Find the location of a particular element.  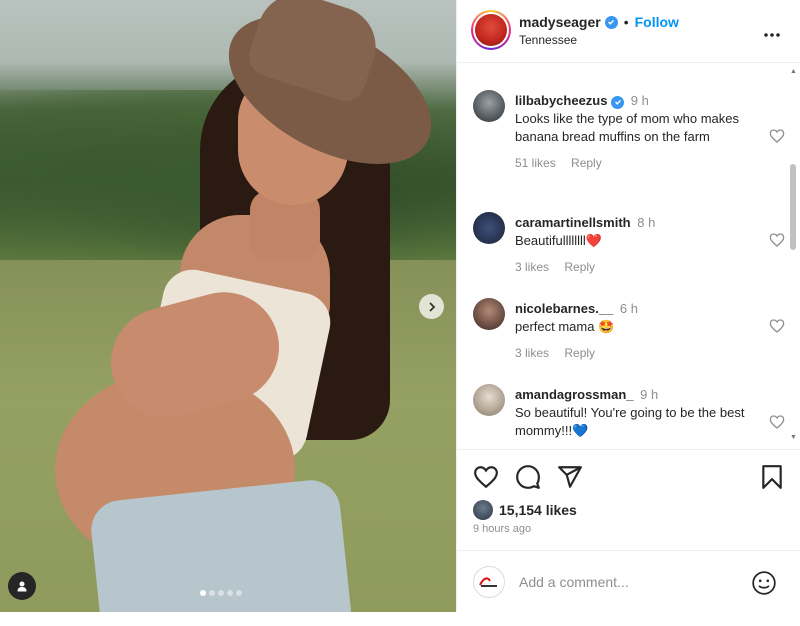

scroll-up-arrow-icon: ▲ is located at coordinates (793, 71).